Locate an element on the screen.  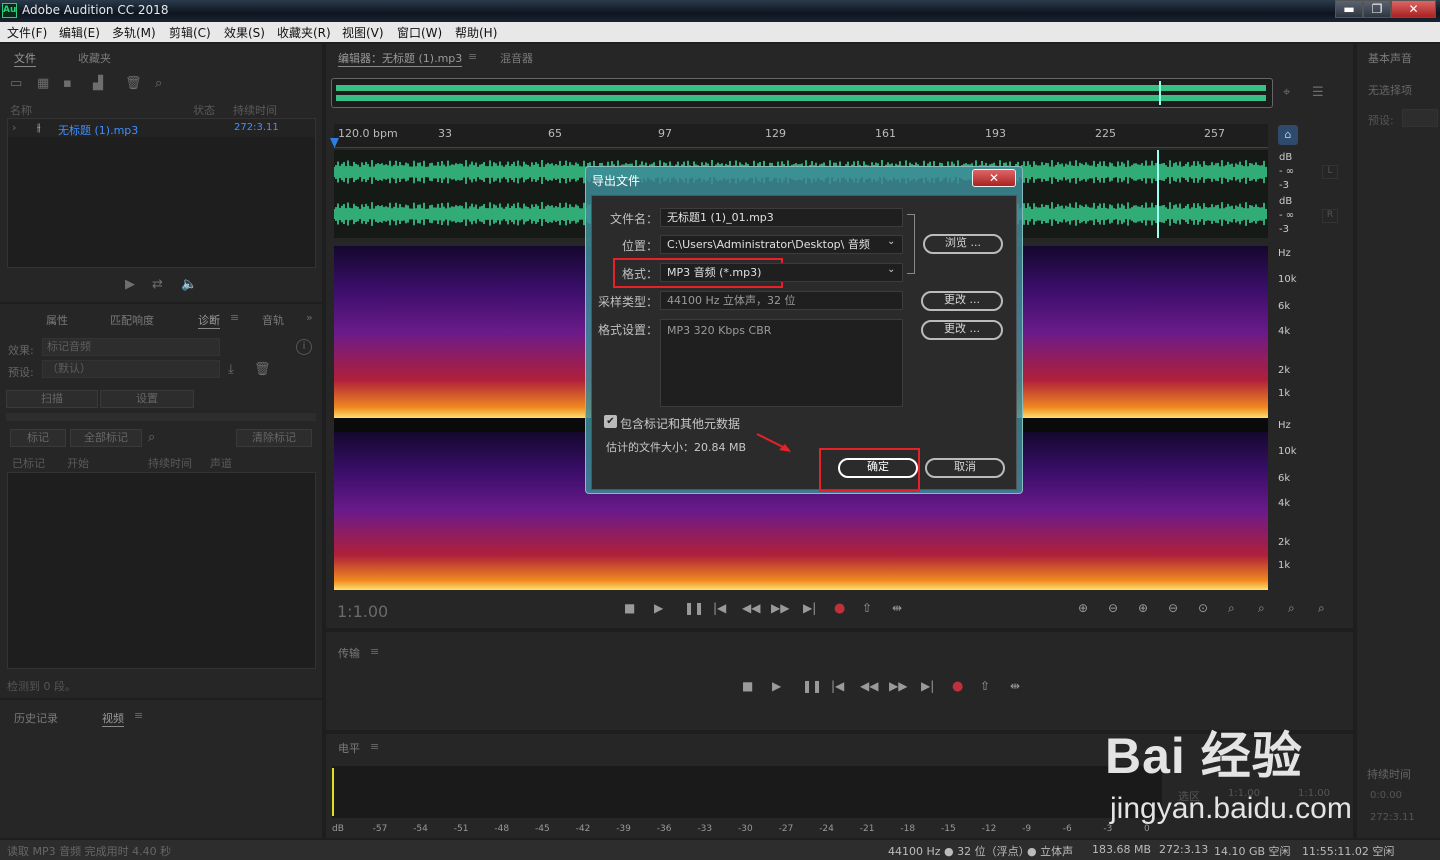
tab-track: 音轨 is located at coordinates (273, 320).